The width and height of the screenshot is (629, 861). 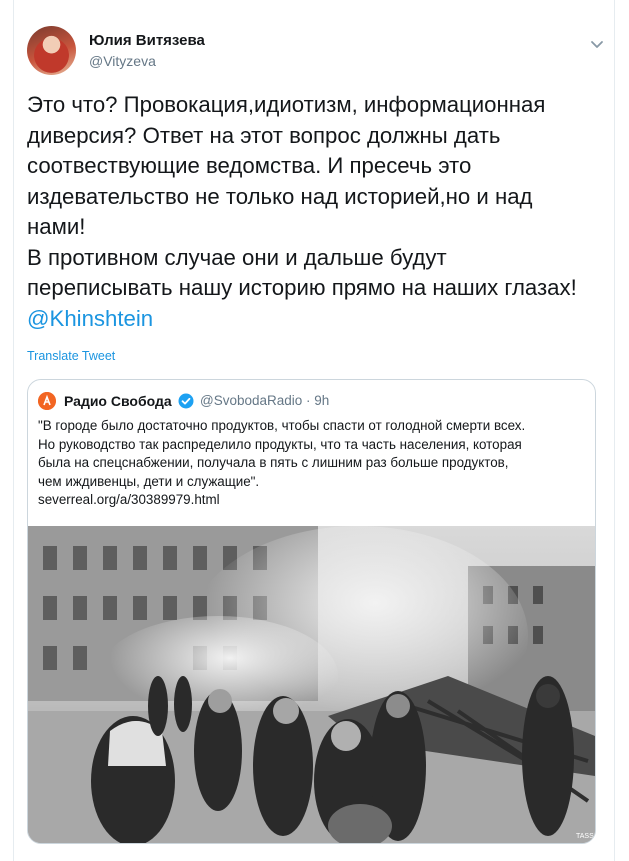 I want to click on tweet-line: соотвествующие ведомства. И пресечь это, so click(x=249, y=165).